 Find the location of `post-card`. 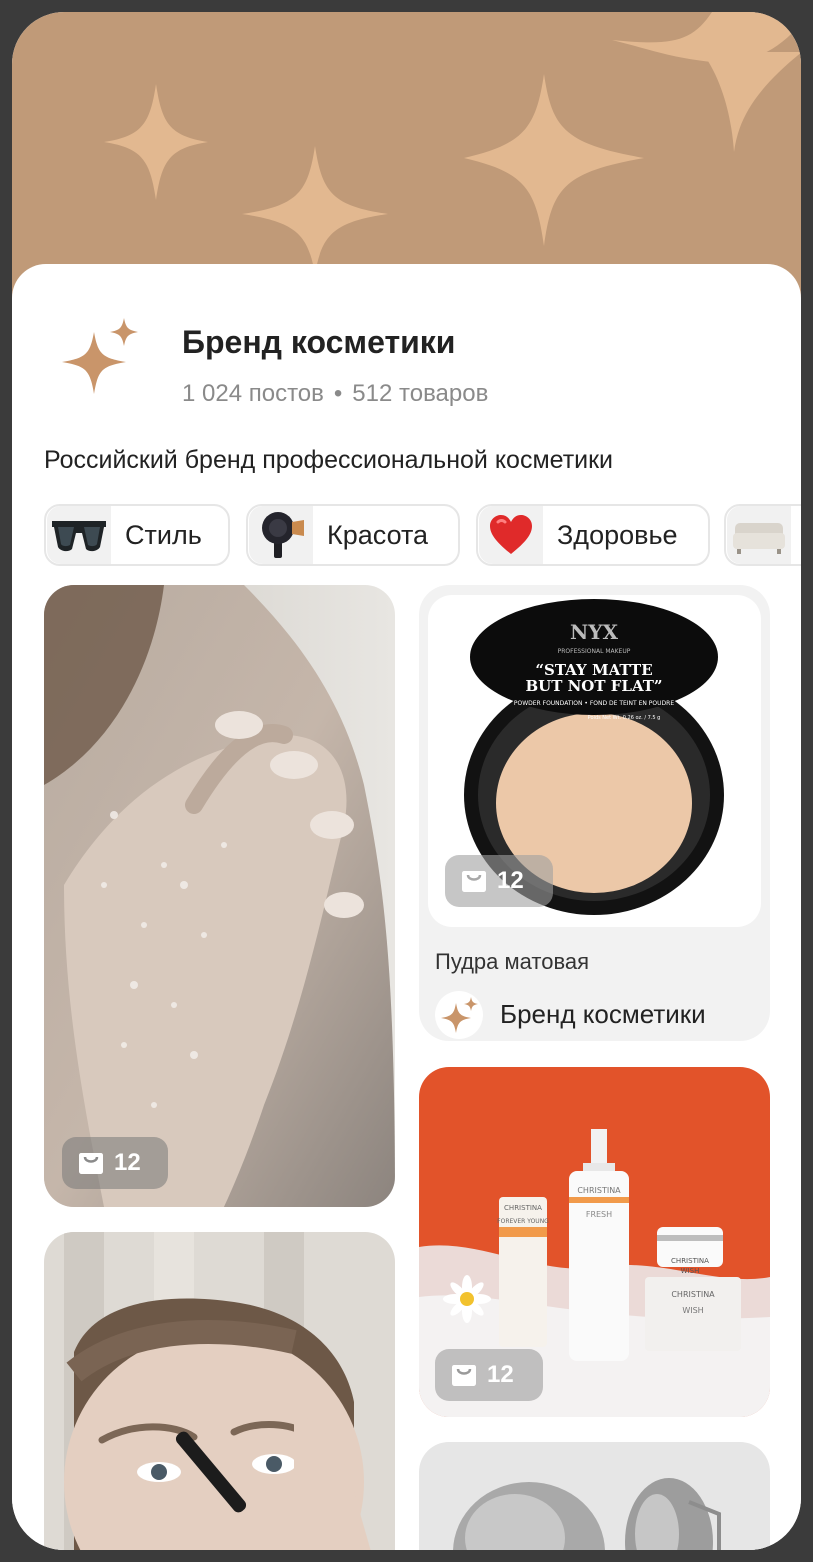

post-card is located at coordinates (219, 1391).